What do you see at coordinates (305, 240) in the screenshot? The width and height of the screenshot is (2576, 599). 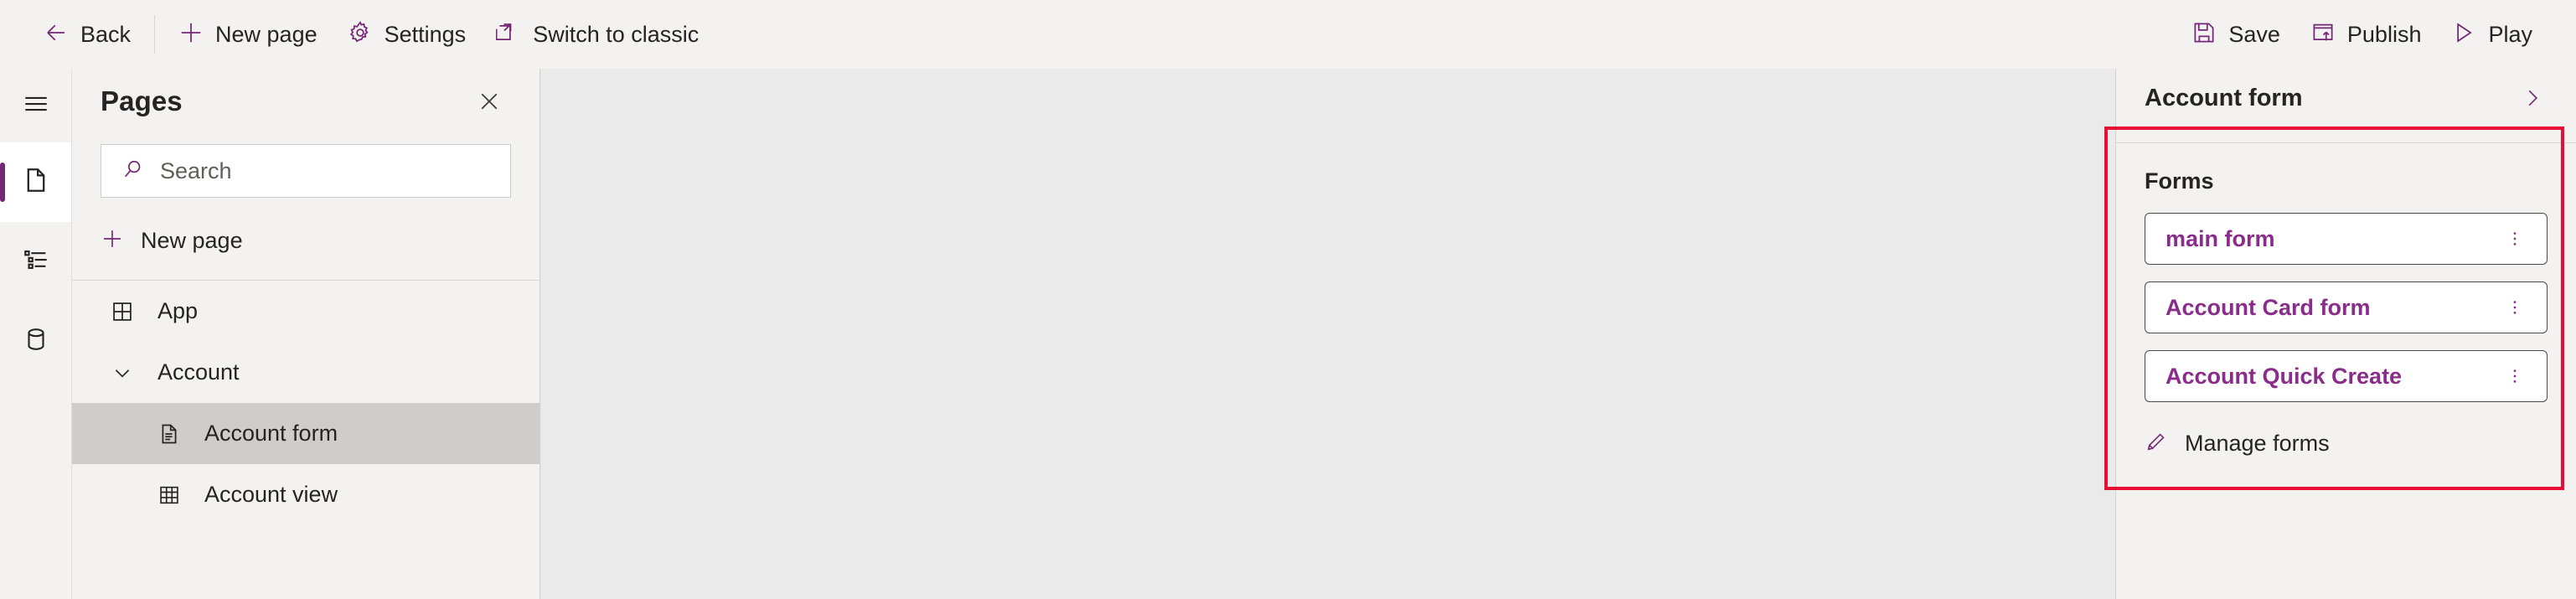 I see `new-page-row-button: New page` at bounding box center [305, 240].